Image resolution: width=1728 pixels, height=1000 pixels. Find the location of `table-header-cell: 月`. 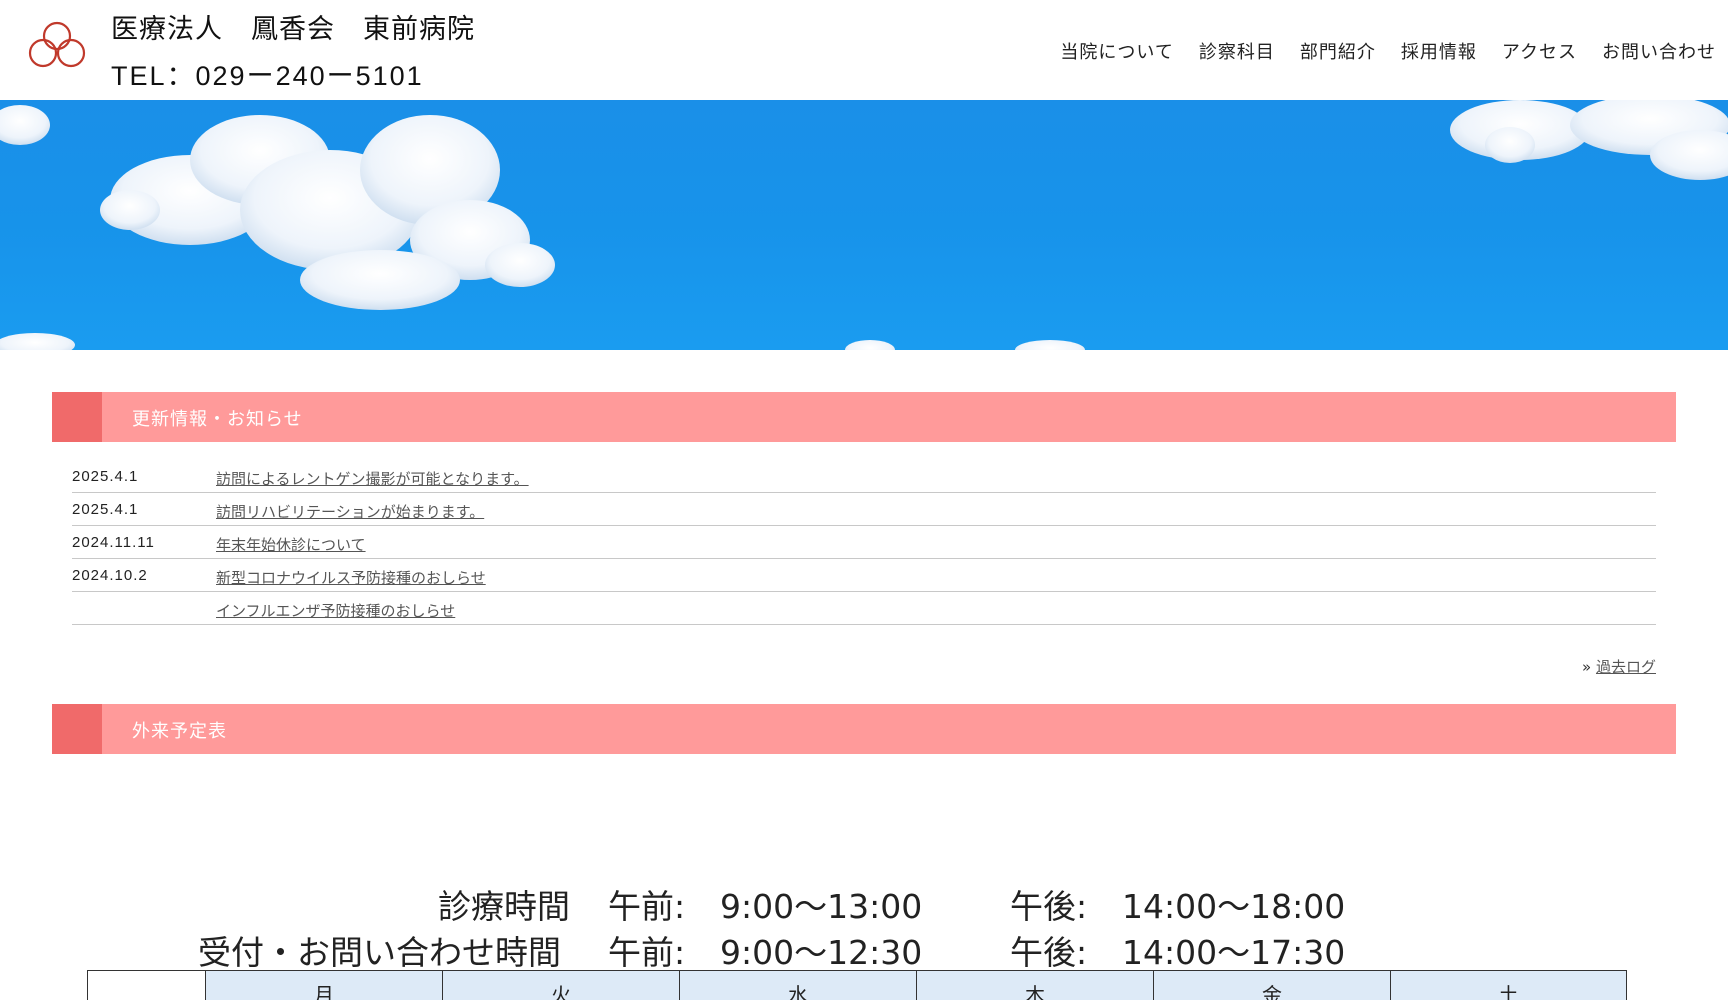

table-header-cell: 月 is located at coordinates (324, 985).